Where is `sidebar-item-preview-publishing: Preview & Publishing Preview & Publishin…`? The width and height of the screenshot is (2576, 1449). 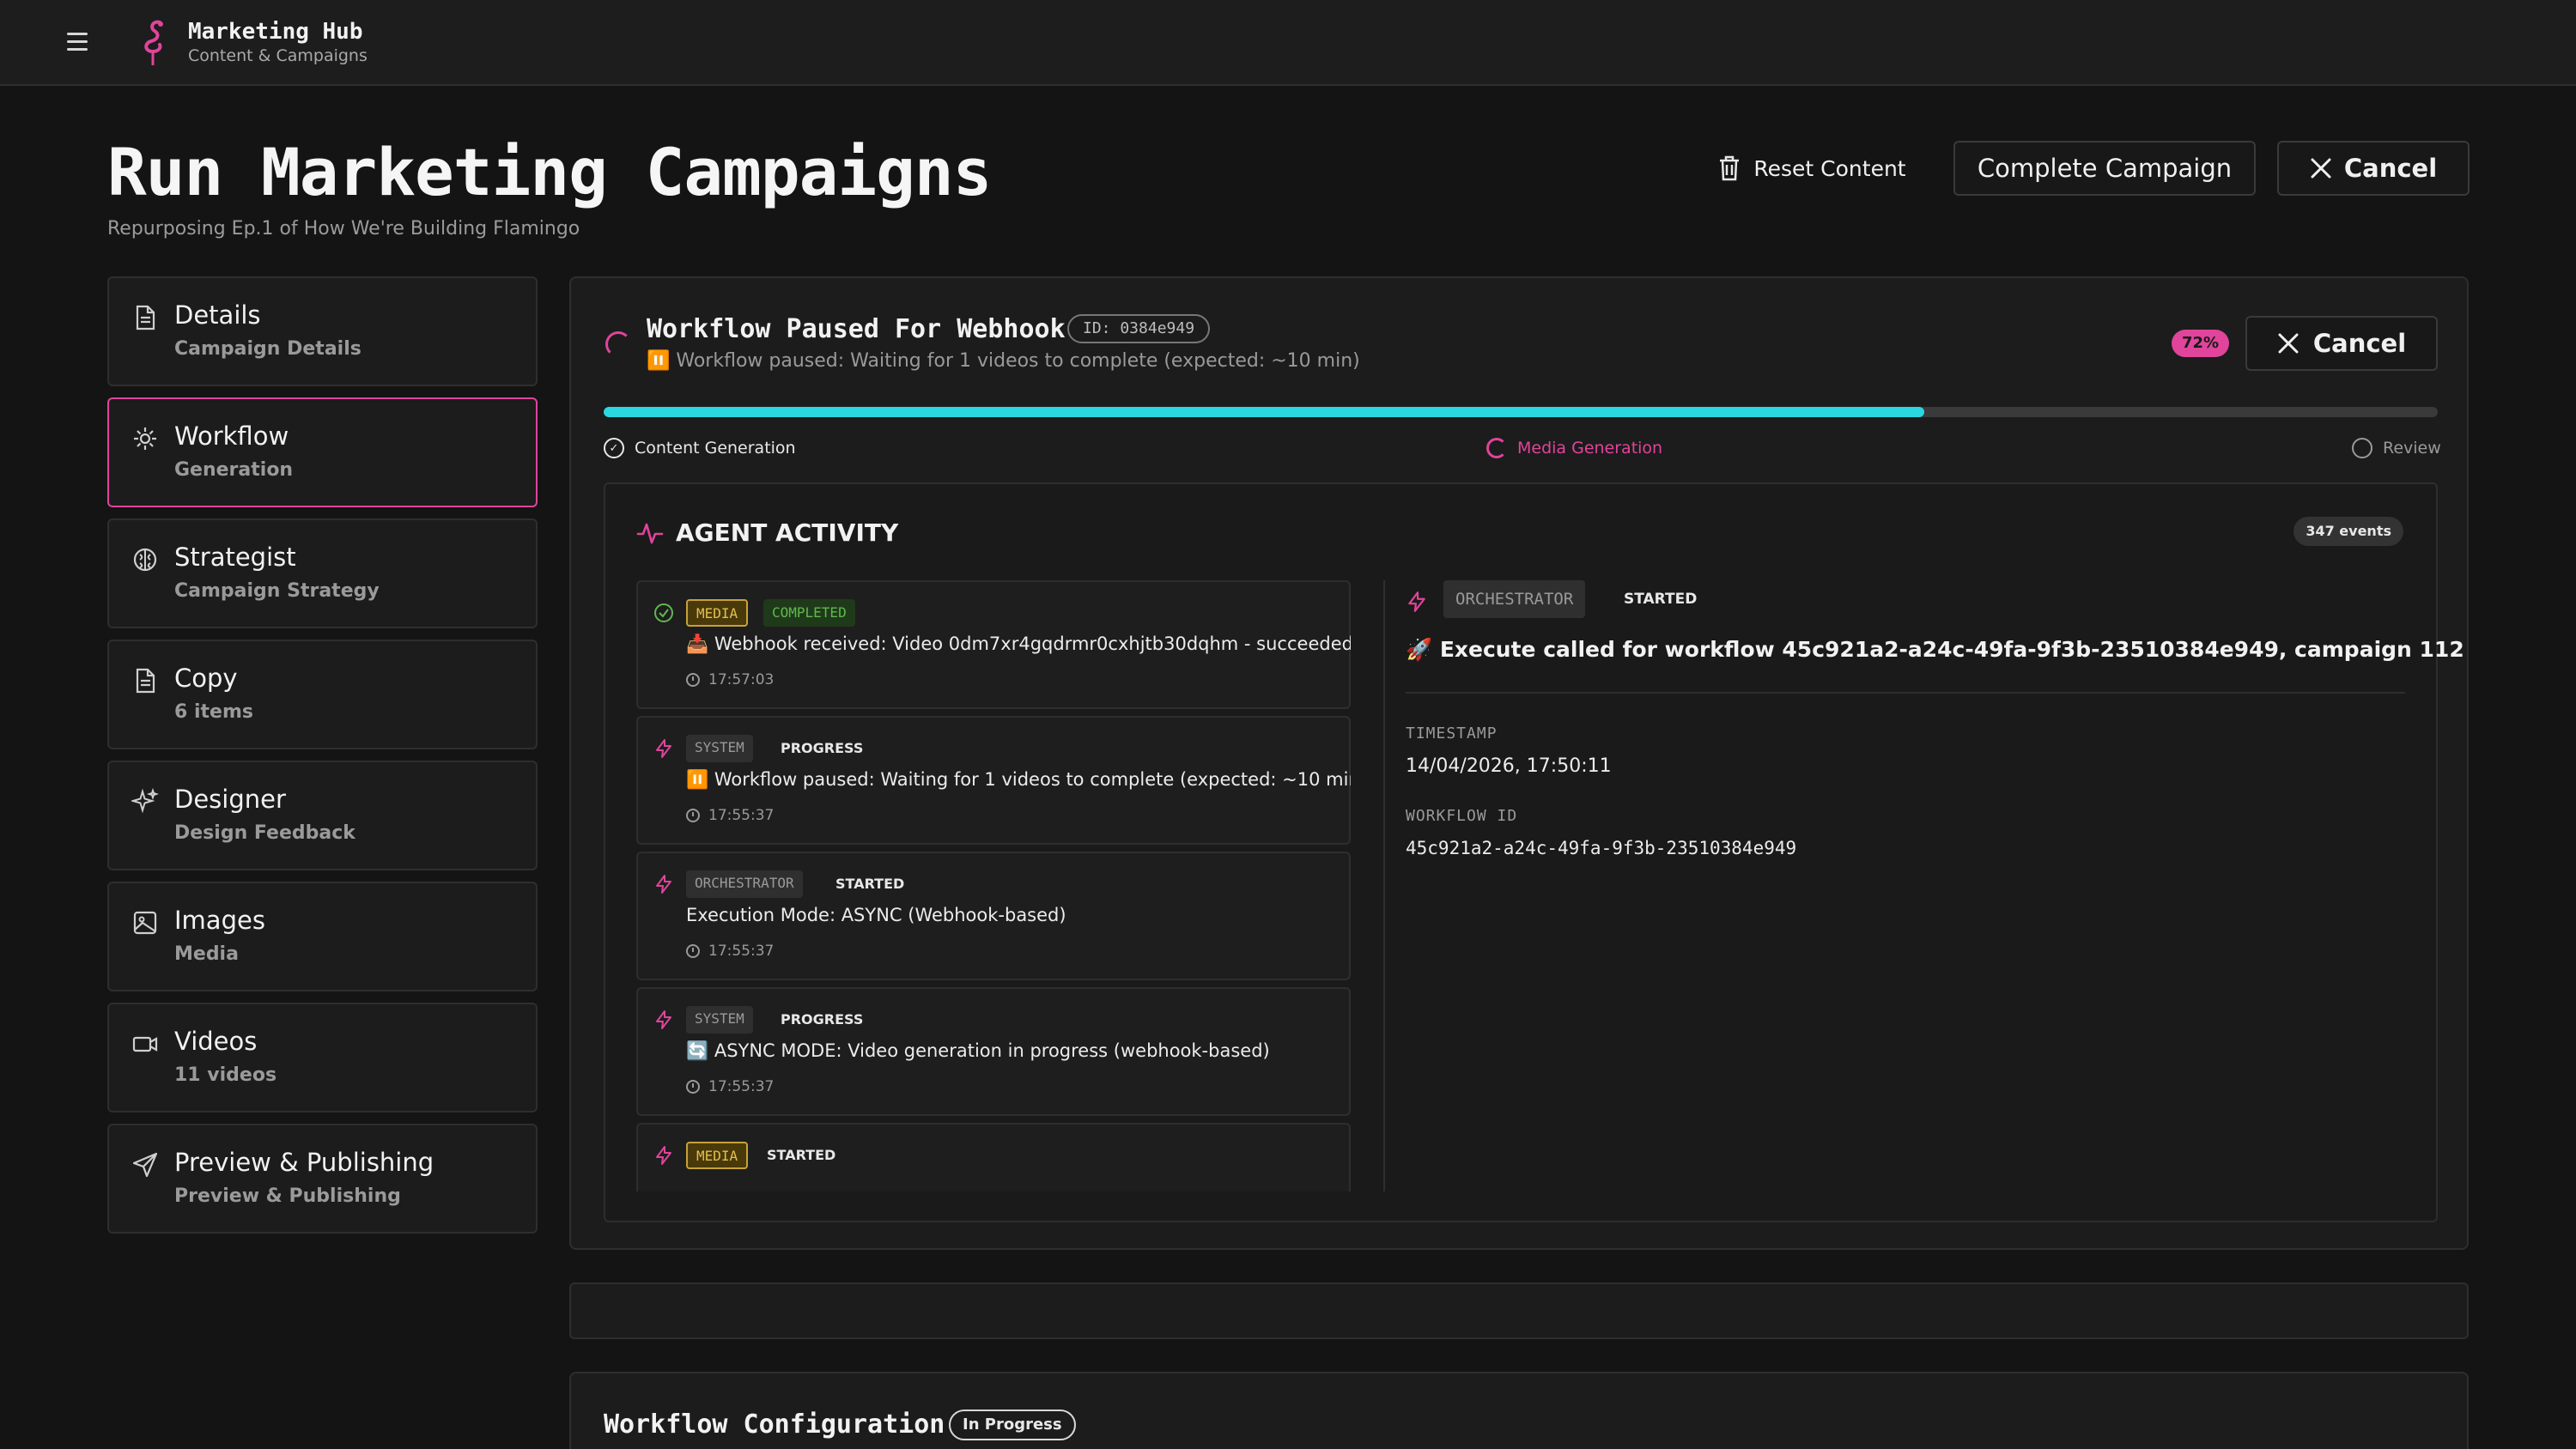 sidebar-item-preview-publishing: Preview & Publishing Preview & Publishin… is located at coordinates (323, 1179).